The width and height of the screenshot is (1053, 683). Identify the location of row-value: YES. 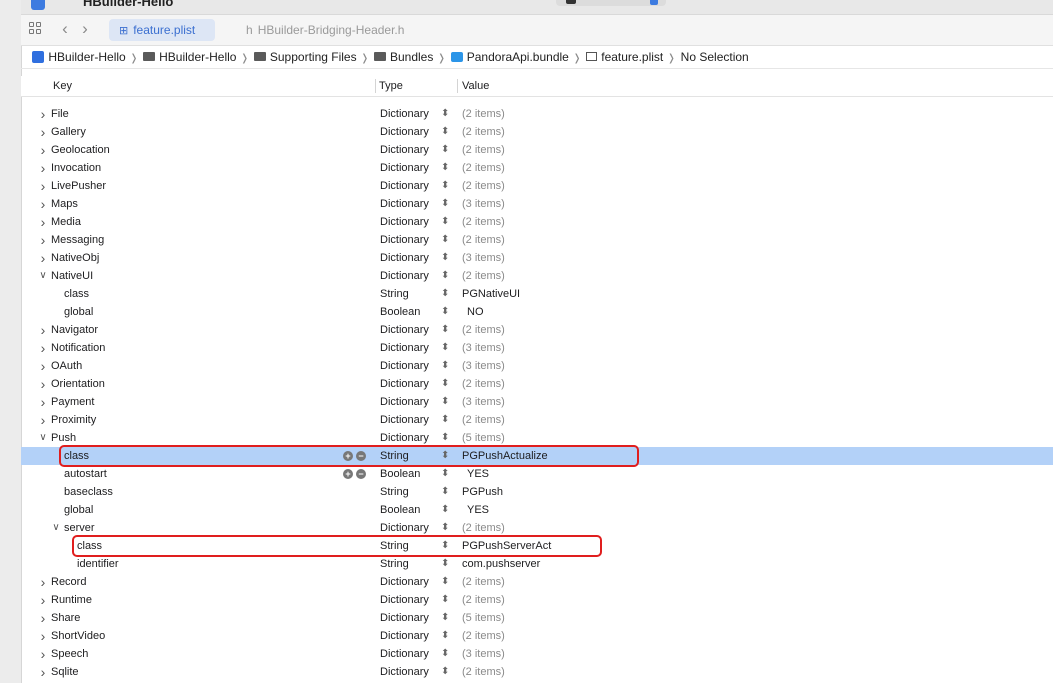
(478, 474).